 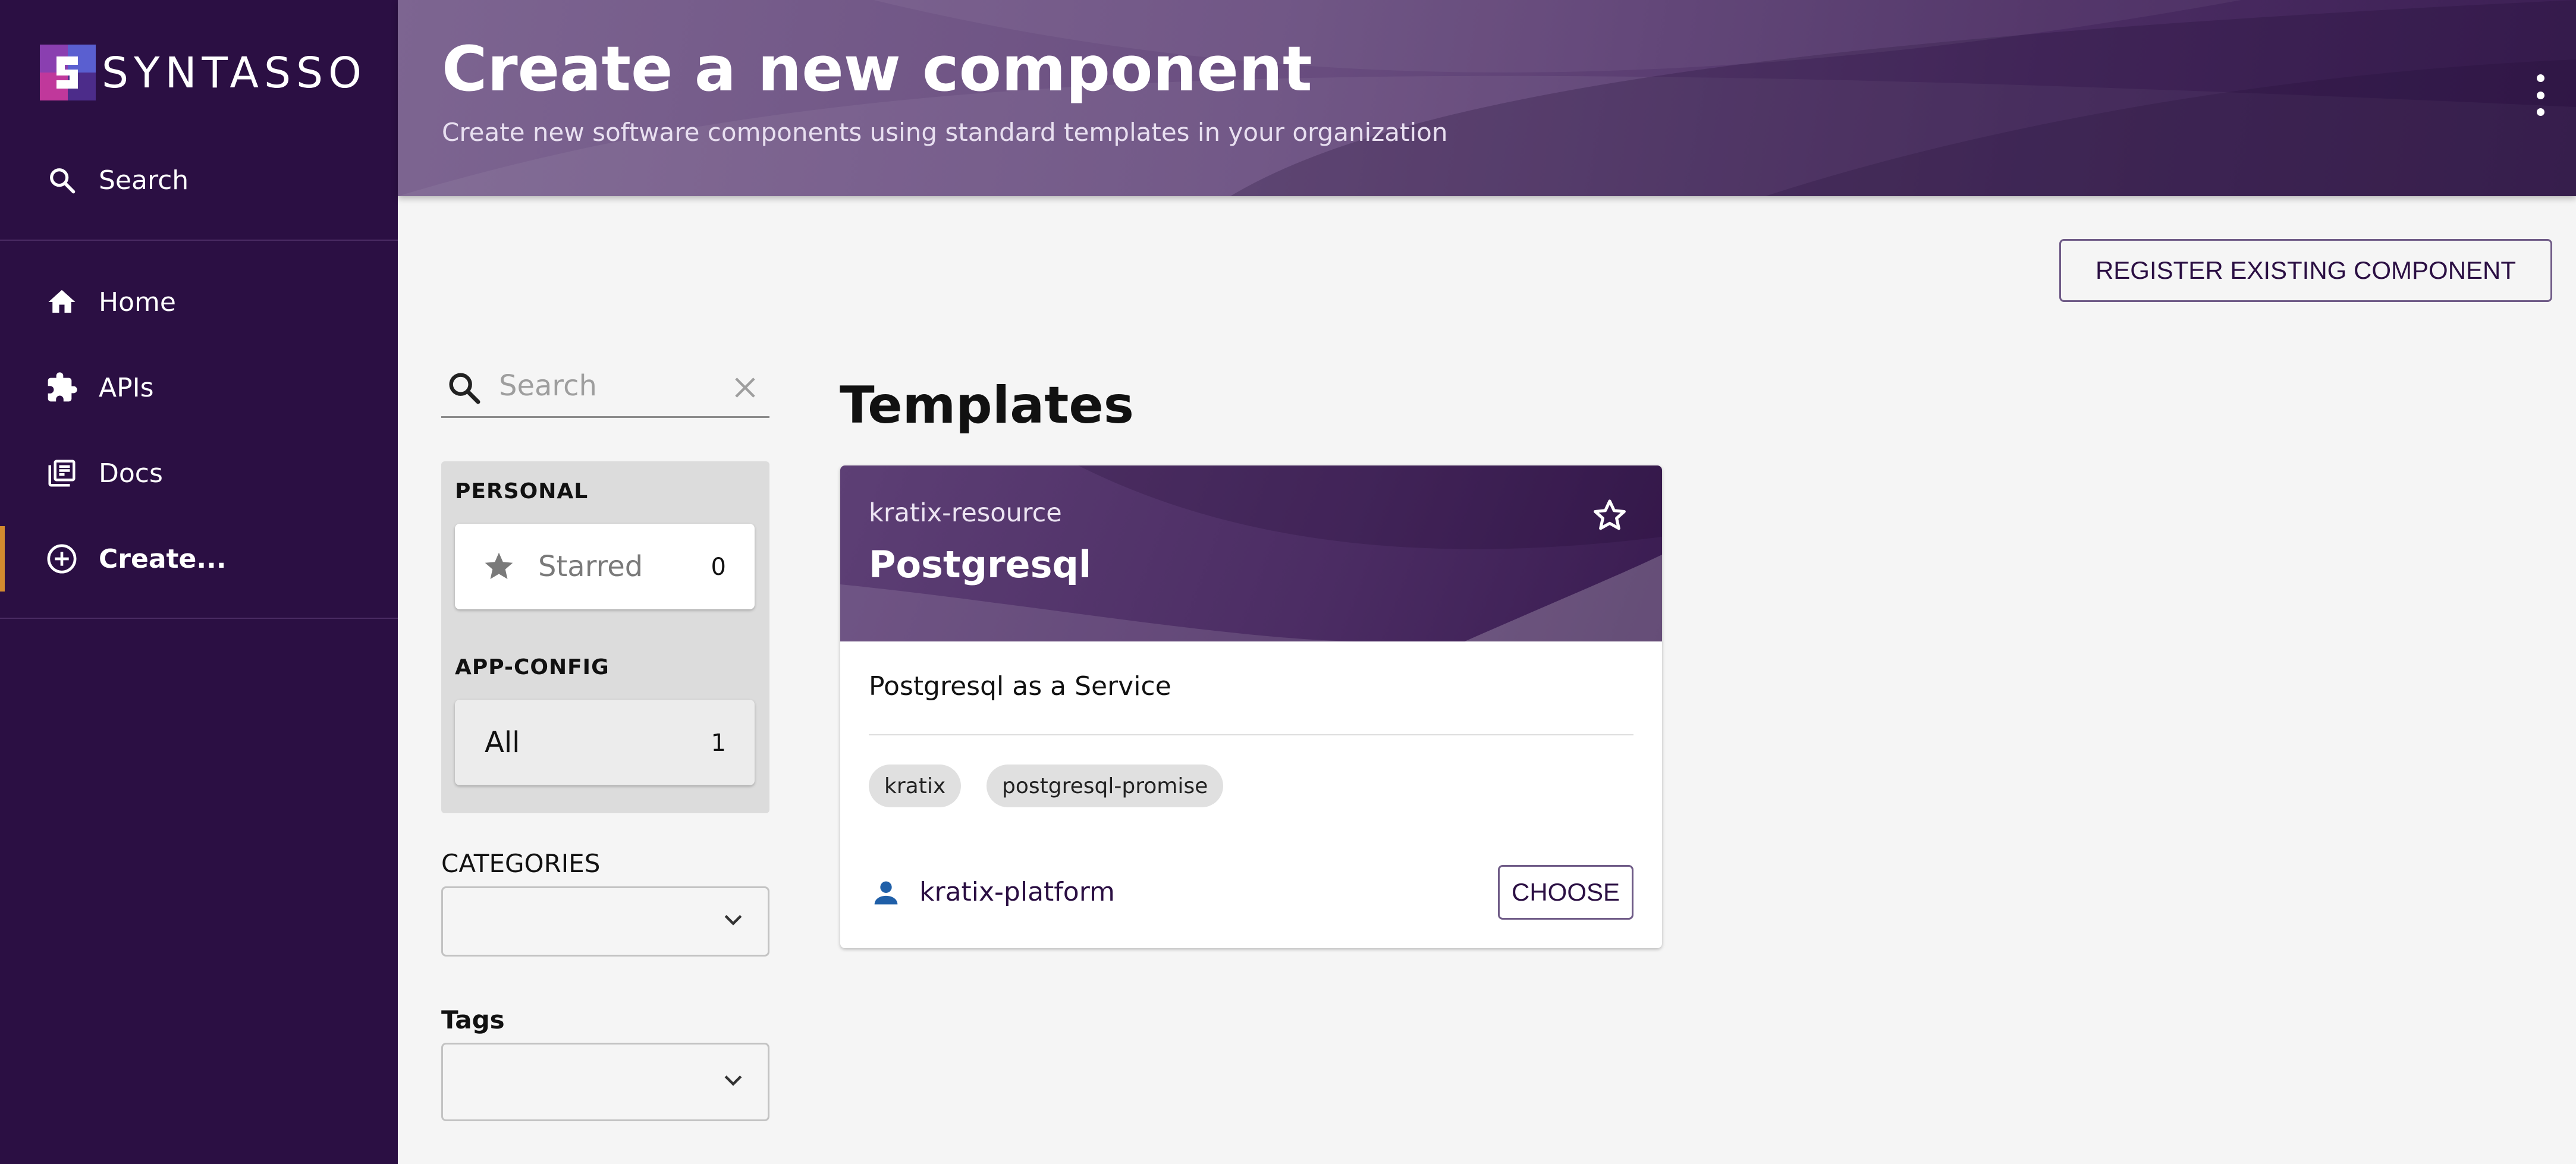 I want to click on choose-button: CHOOSE, so click(x=1565, y=892).